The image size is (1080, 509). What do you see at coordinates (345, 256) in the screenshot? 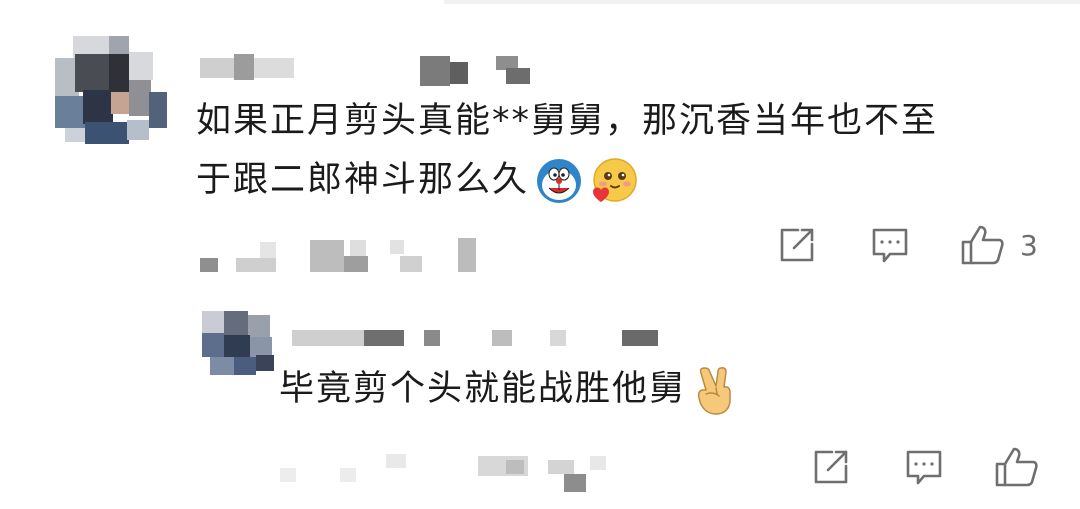
I see `comment-meta` at bounding box center [345, 256].